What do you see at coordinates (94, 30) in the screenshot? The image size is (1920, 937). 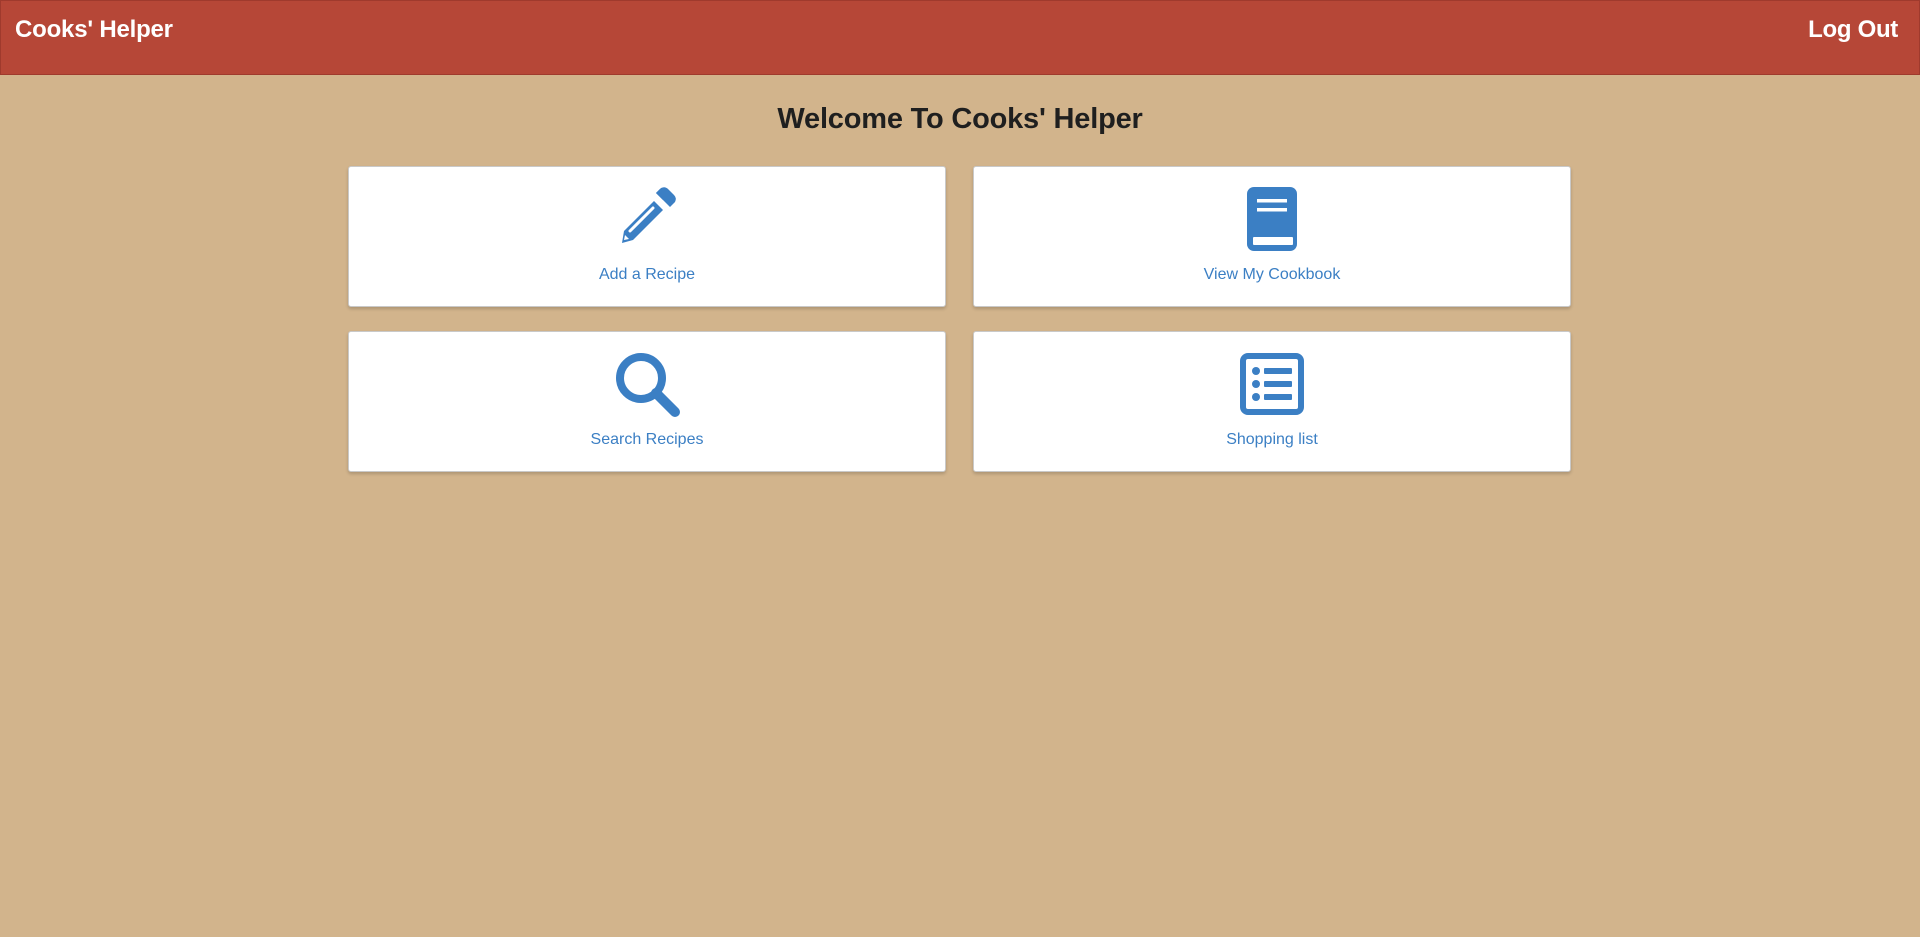 I see `brand-link: Cooks' Helper` at bounding box center [94, 30].